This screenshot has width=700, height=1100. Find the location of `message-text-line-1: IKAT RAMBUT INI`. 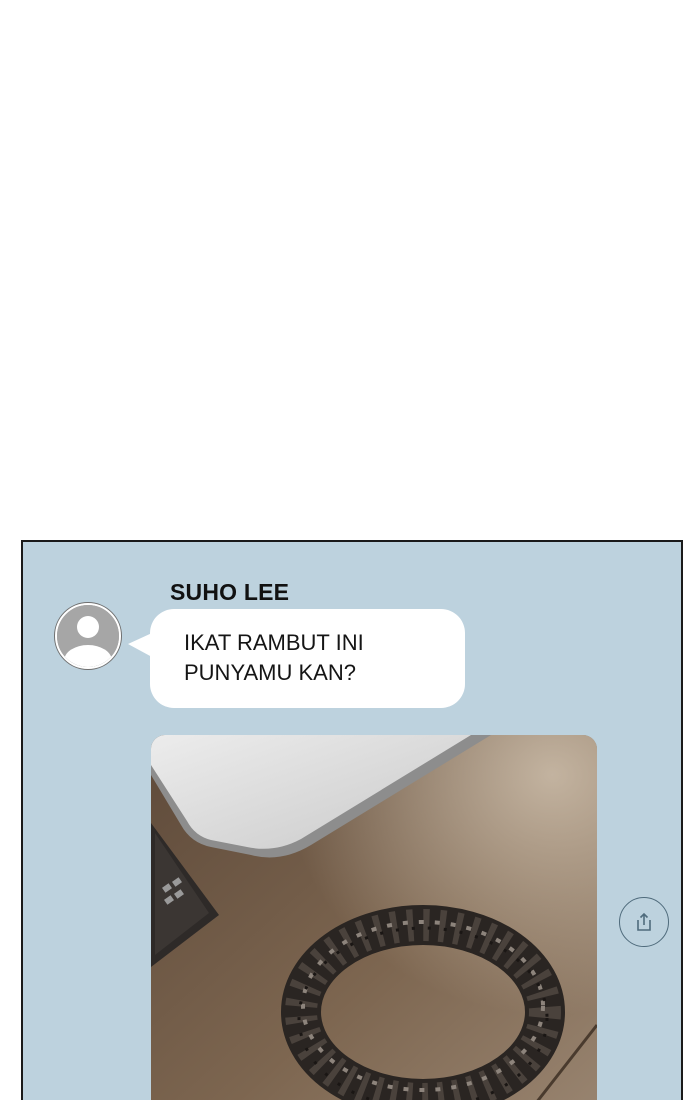

message-text-line-1: IKAT RAMBUT INI is located at coordinates (274, 642).